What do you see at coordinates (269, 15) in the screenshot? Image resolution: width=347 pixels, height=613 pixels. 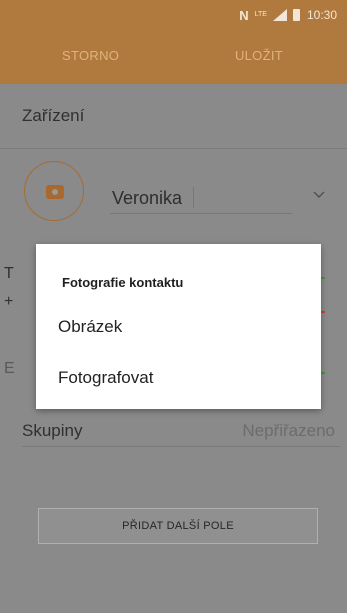 I see `status-icons: N LTE` at bounding box center [269, 15].